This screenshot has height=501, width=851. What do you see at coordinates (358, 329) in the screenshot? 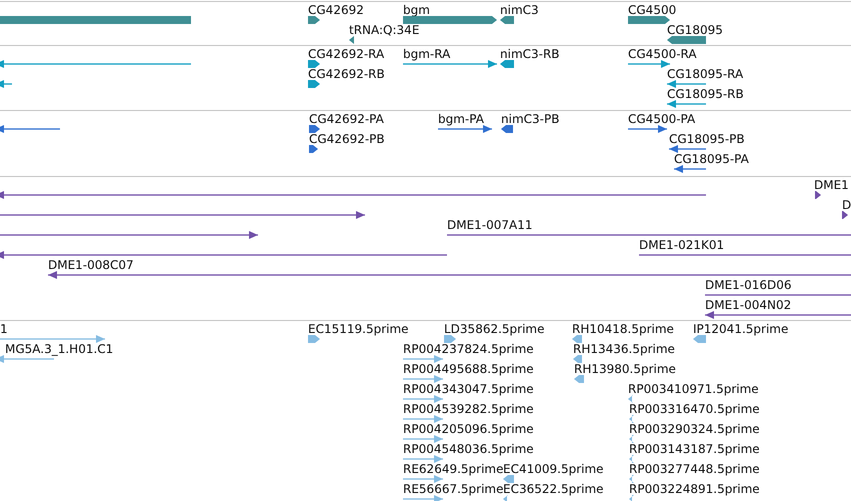
I see `feature-label: EC15119.5prime` at bounding box center [358, 329].